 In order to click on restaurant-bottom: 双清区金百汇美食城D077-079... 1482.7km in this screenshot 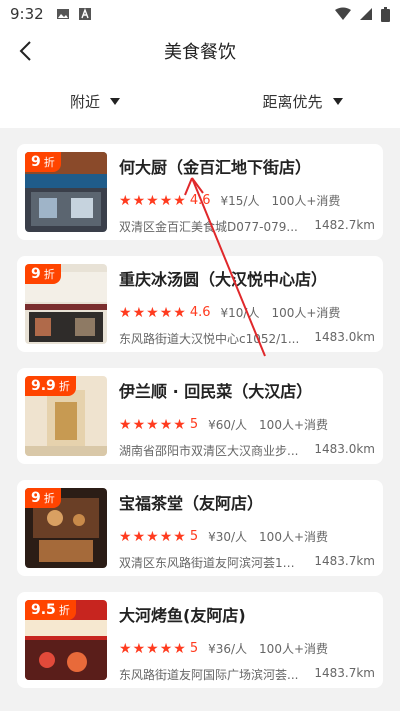, I will do `click(247, 226)`.